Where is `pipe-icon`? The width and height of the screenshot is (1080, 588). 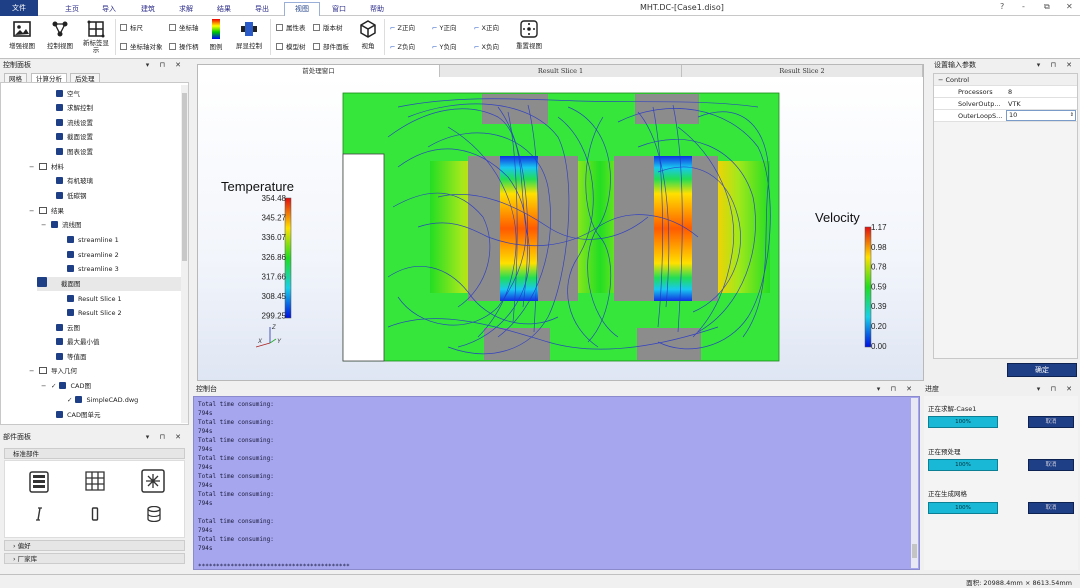
pipe-icon is located at coordinates (39, 514).